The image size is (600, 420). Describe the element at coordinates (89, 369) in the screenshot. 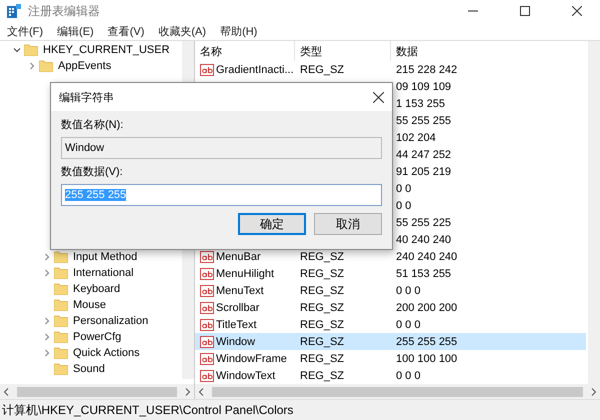

I see `tree-item: Sound` at that location.